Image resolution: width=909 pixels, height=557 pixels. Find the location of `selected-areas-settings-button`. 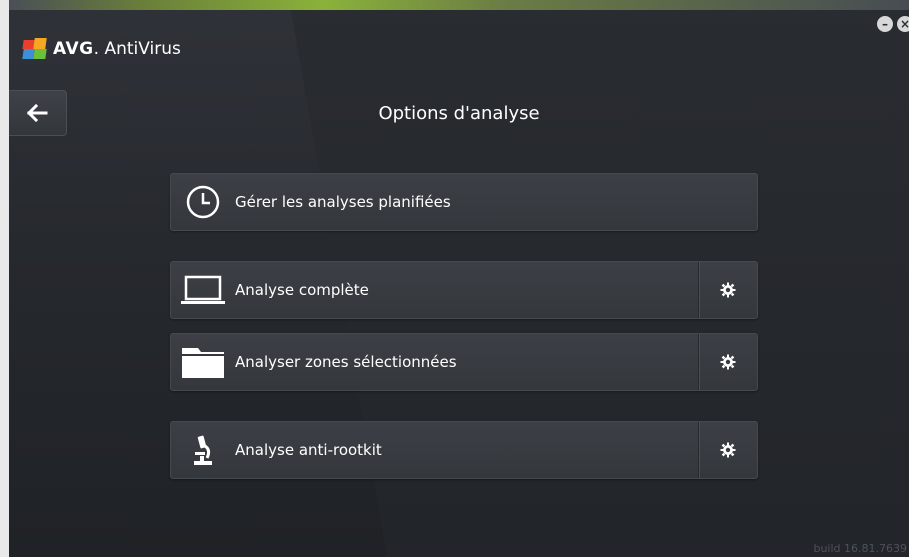

selected-areas-settings-button is located at coordinates (727, 362).